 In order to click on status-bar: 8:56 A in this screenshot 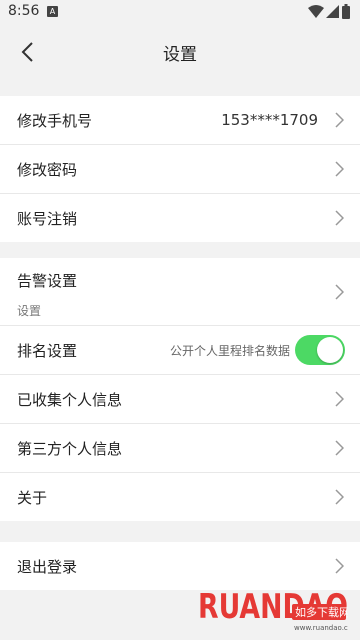, I will do `click(180, 12)`.